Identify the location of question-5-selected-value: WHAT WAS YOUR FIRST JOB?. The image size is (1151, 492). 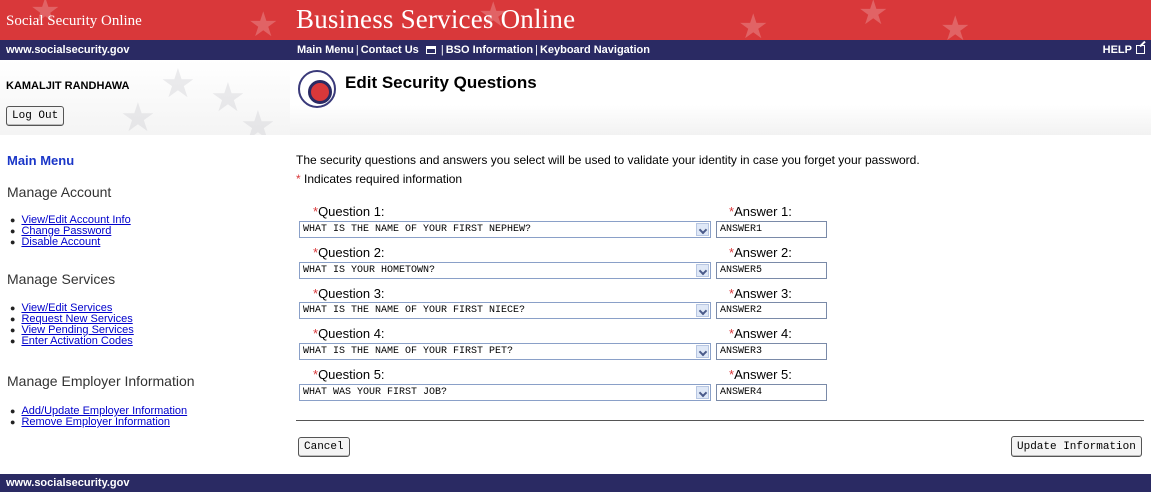
(375, 392).